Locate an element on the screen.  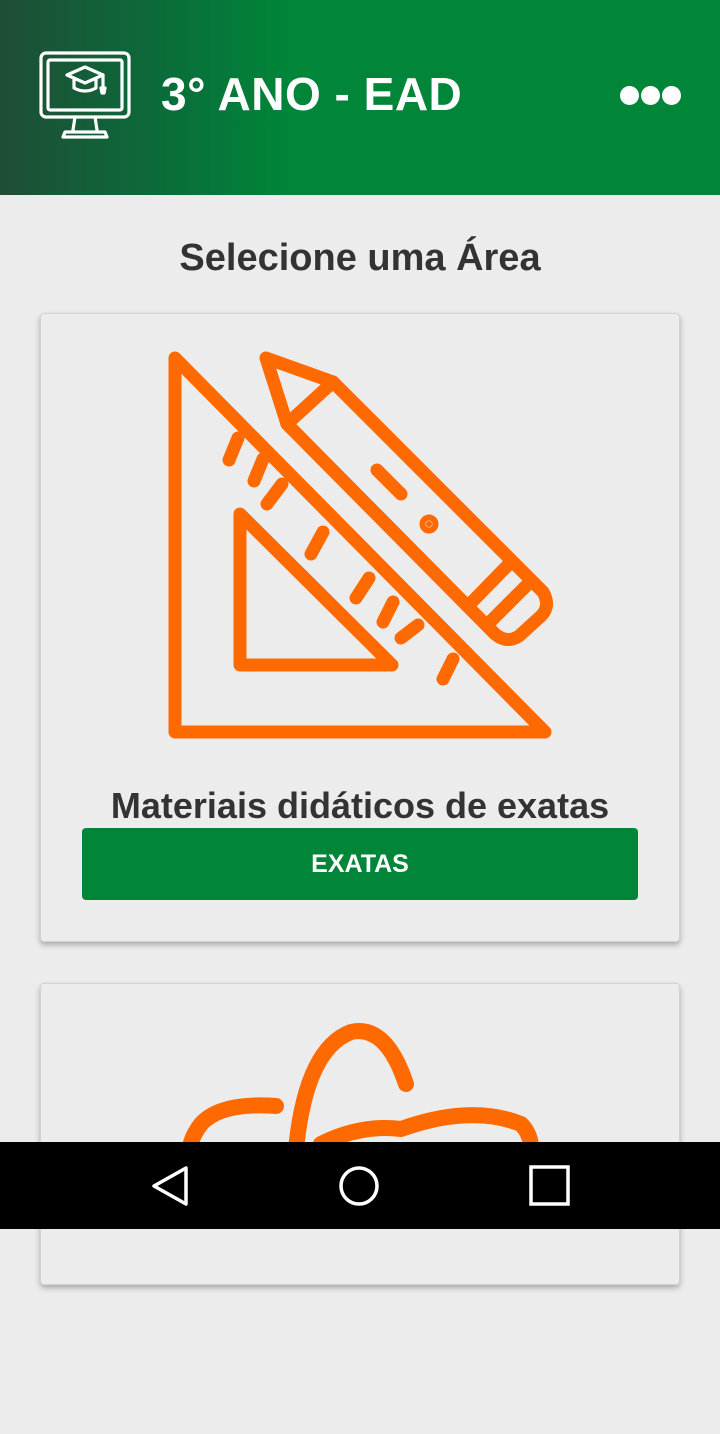
app-title: 3° ANO - EAD is located at coordinates (312, 94).